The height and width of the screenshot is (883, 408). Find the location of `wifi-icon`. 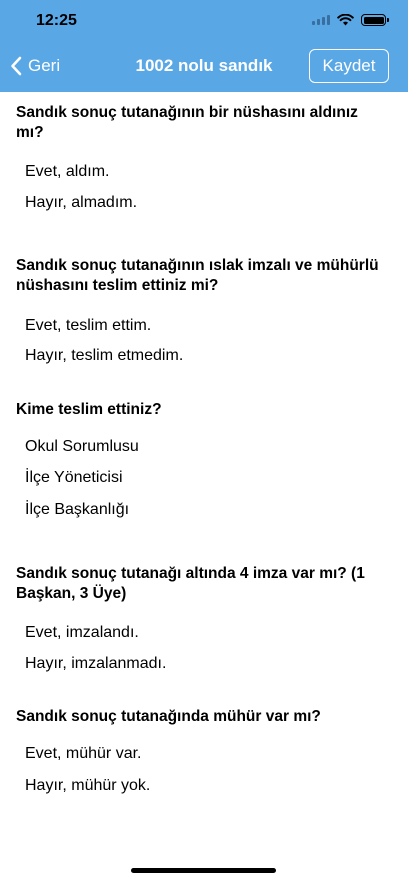

wifi-icon is located at coordinates (345, 20).